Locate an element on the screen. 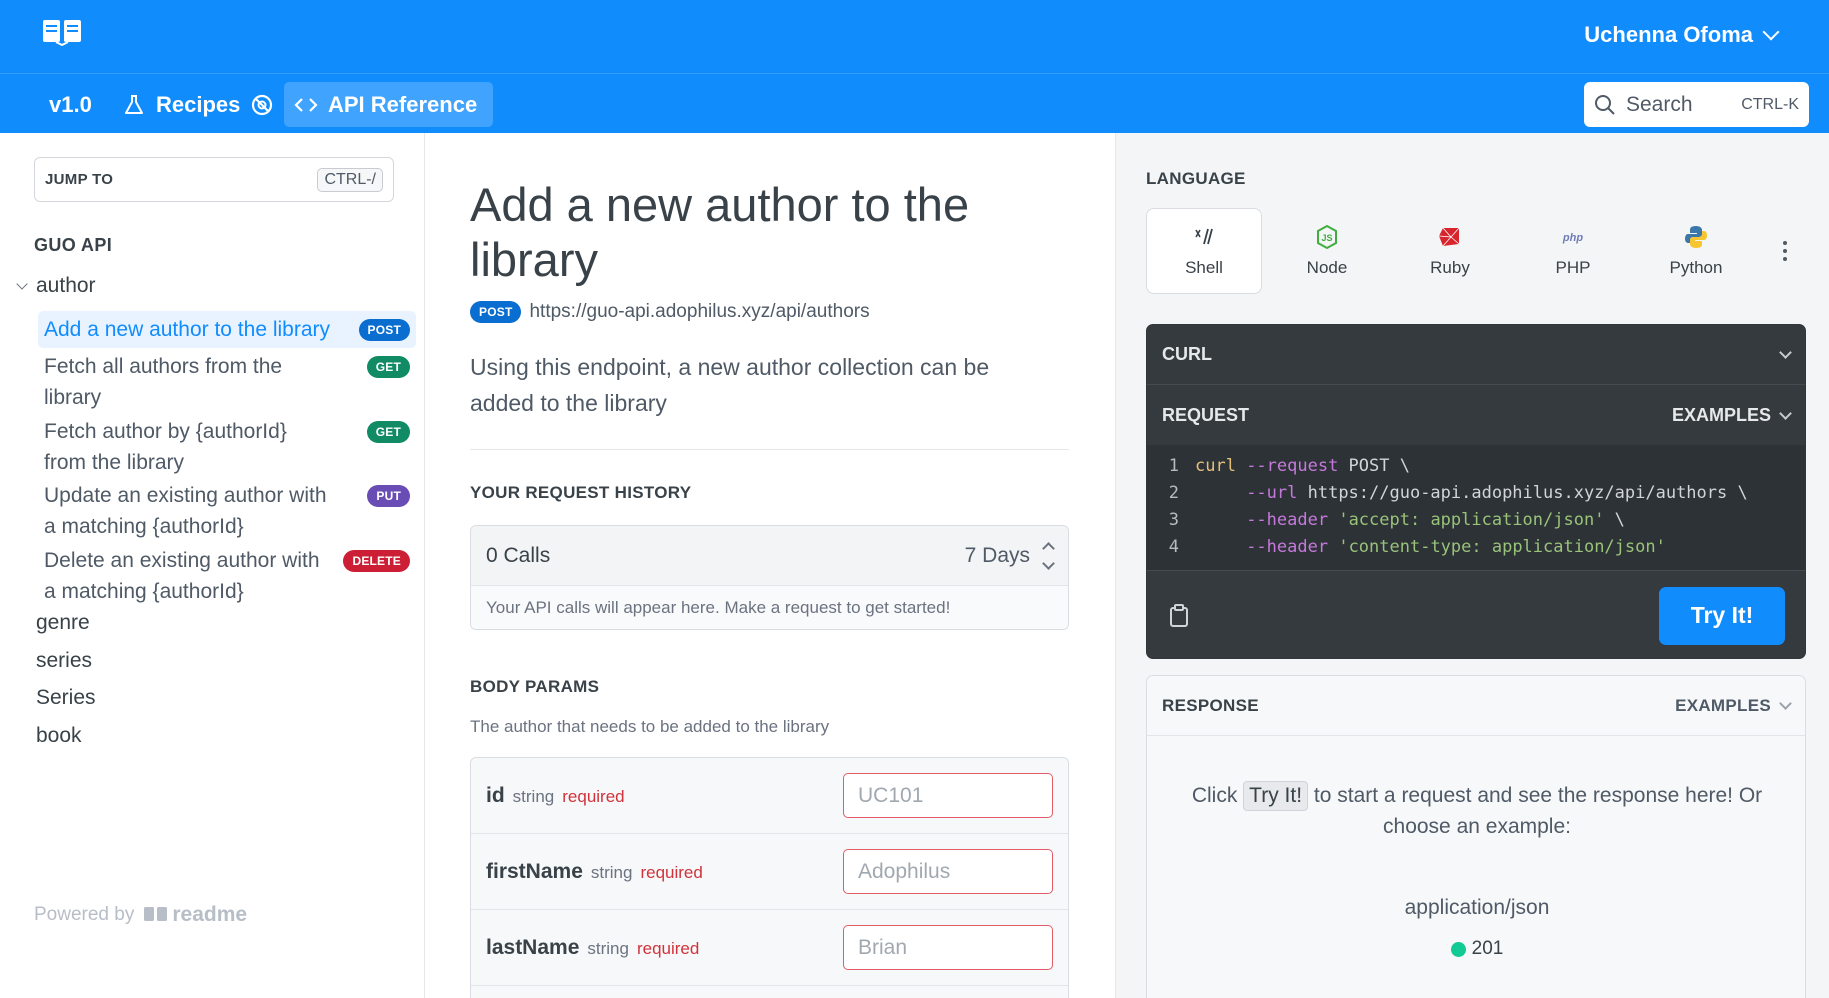 This screenshot has width=1829, height=998. jump-to-label: JUMP TO is located at coordinates (79, 179).